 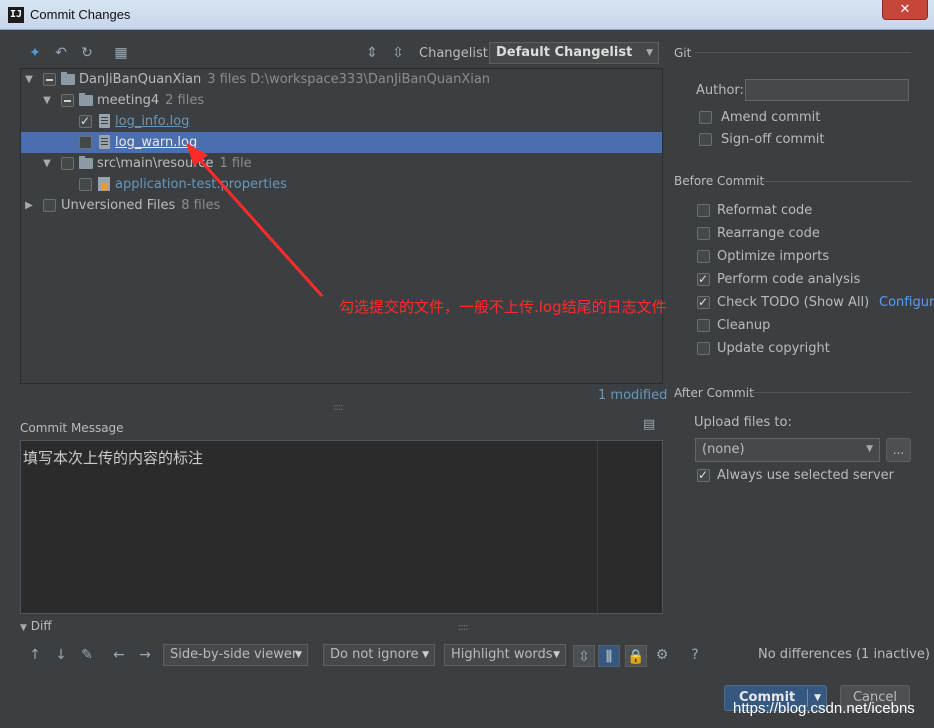 What do you see at coordinates (789, 279) in the screenshot?
I see `option-label: Perform code analysis` at bounding box center [789, 279].